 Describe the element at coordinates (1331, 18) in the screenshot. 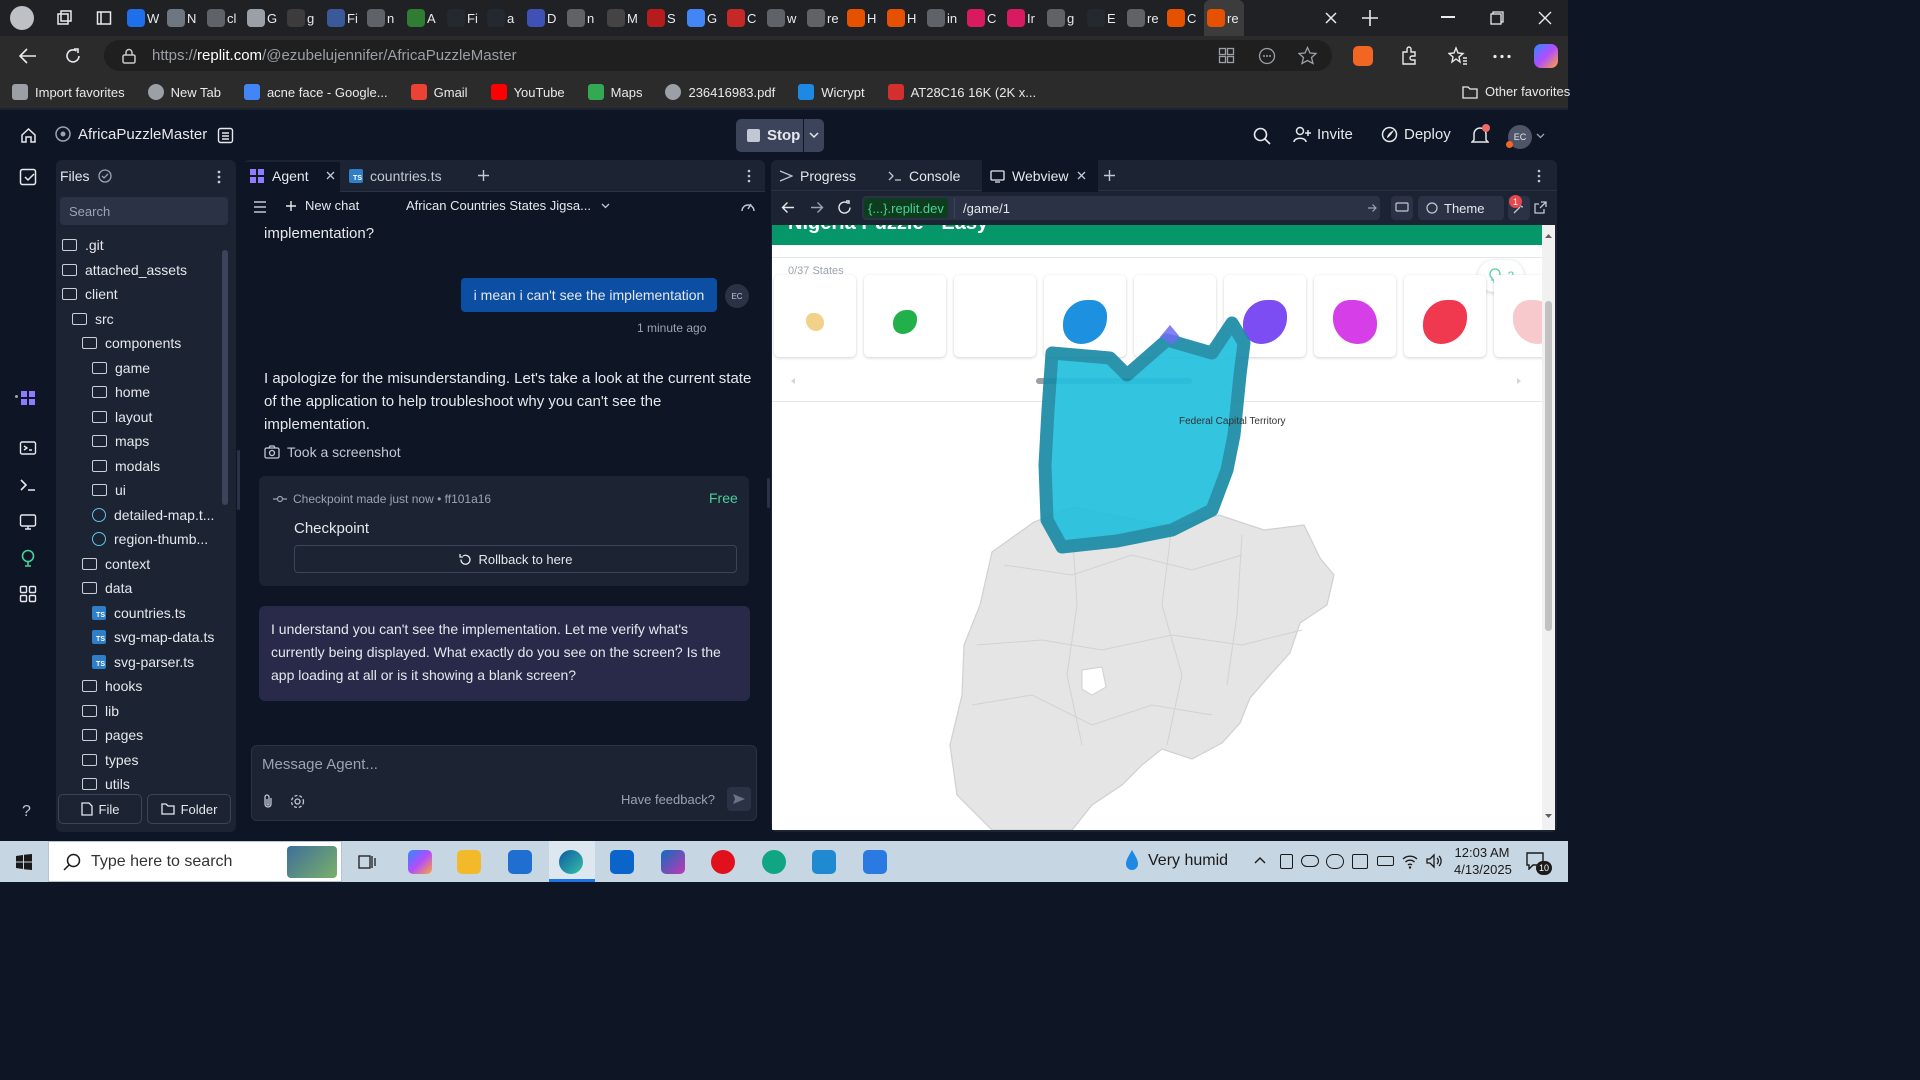

I see `close-tab-button` at that location.